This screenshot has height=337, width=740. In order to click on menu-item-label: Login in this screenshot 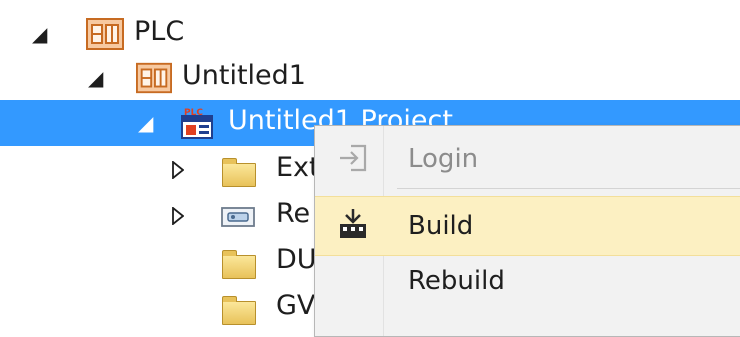, I will do `click(443, 159)`.